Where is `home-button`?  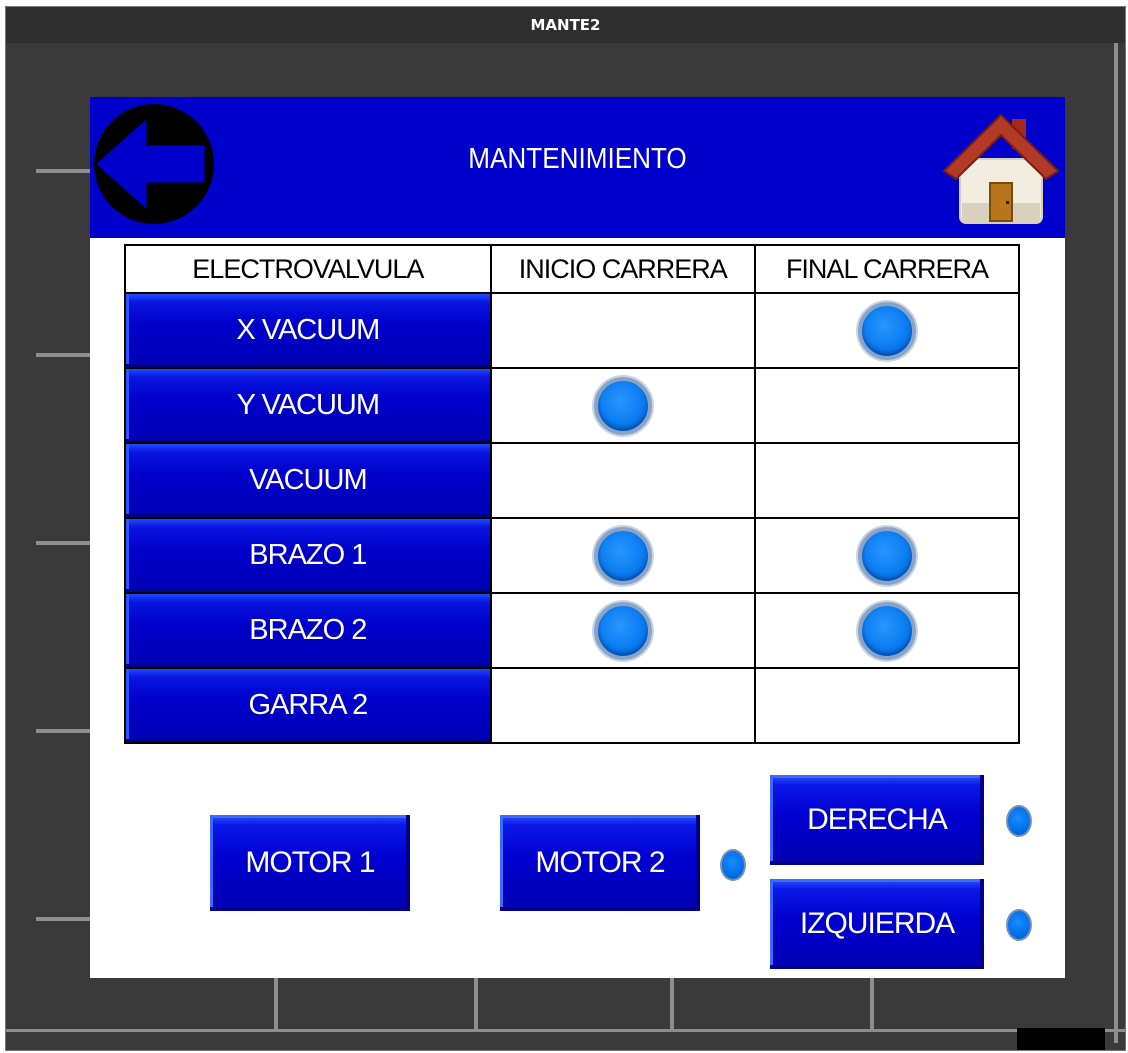
home-button is located at coordinates (1001, 169).